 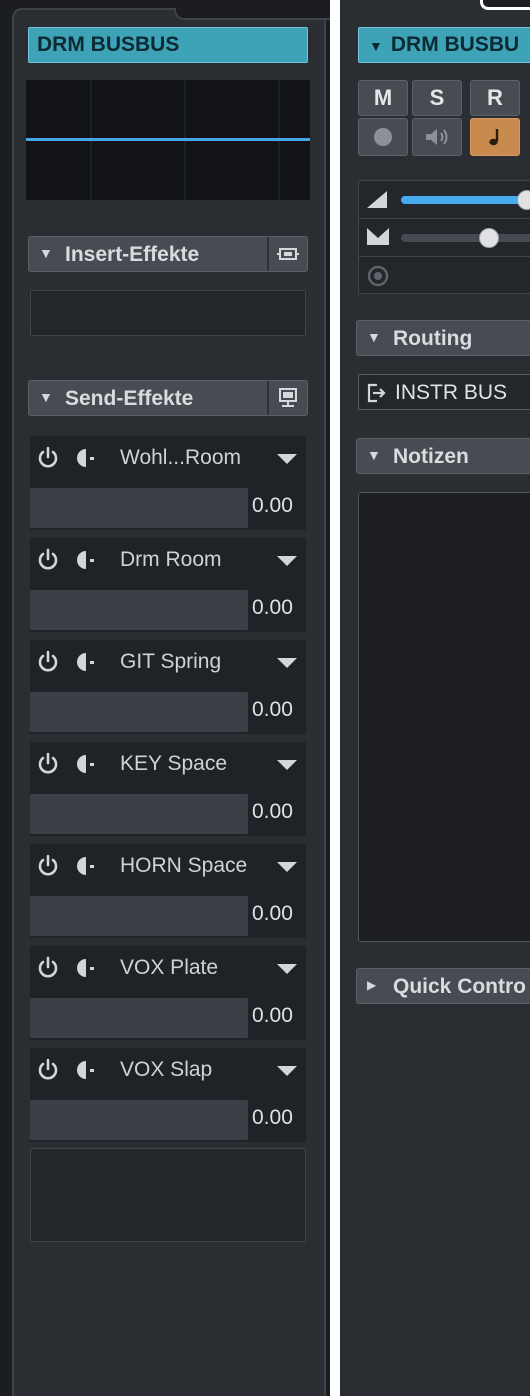 I want to click on send-settings-icon, so click(x=288, y=398).